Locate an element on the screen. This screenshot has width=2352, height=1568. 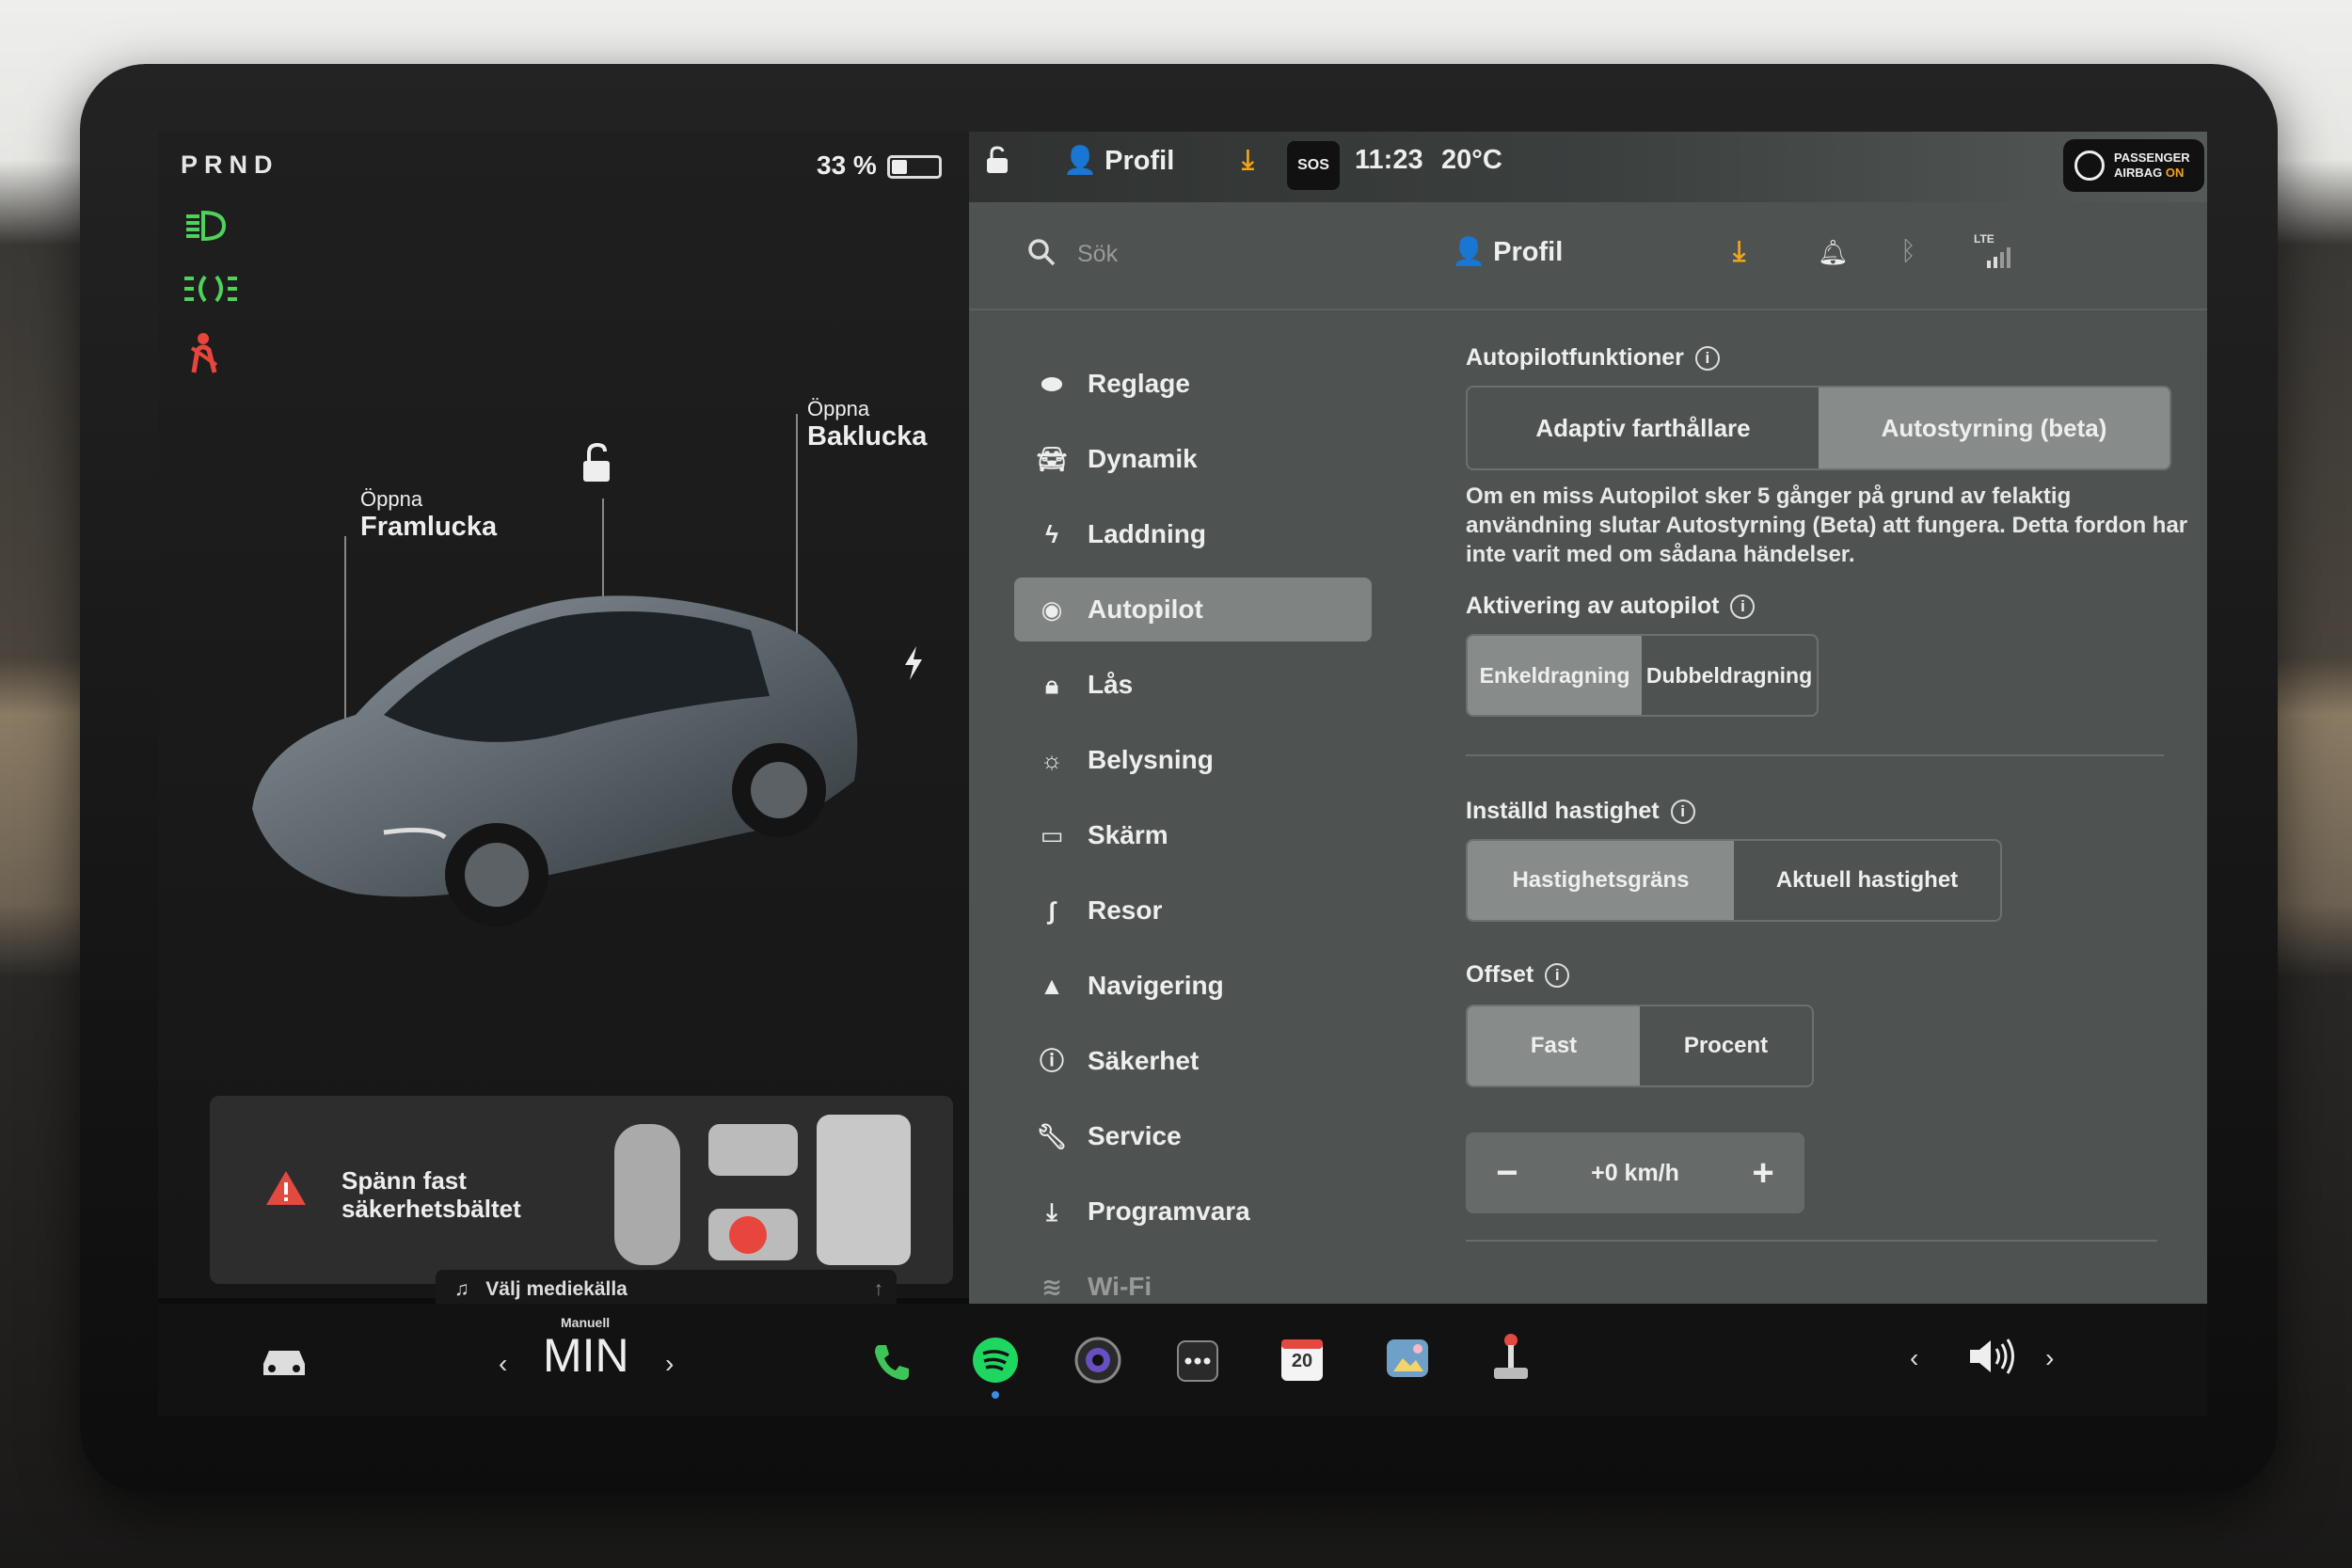
profile-menu-button: 👤 Profil is located at coordinates (1507, 252).